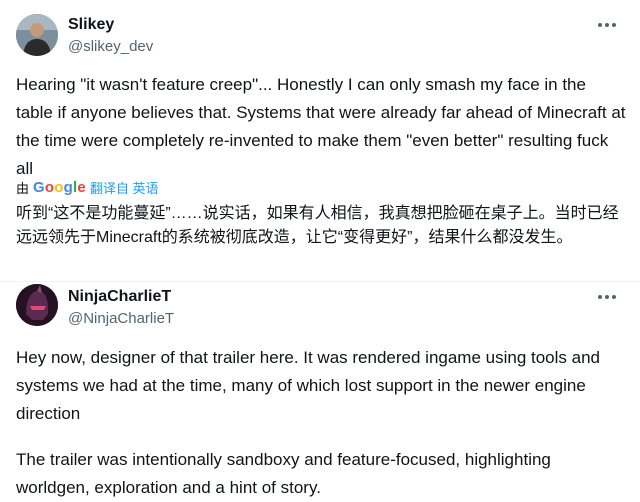 This screenshot has width=640, height=502. Describe the element at coordinates (87, 187) in the screenshot. I see `translation-attribution: 由 Google 翻译自 英语` at that location.